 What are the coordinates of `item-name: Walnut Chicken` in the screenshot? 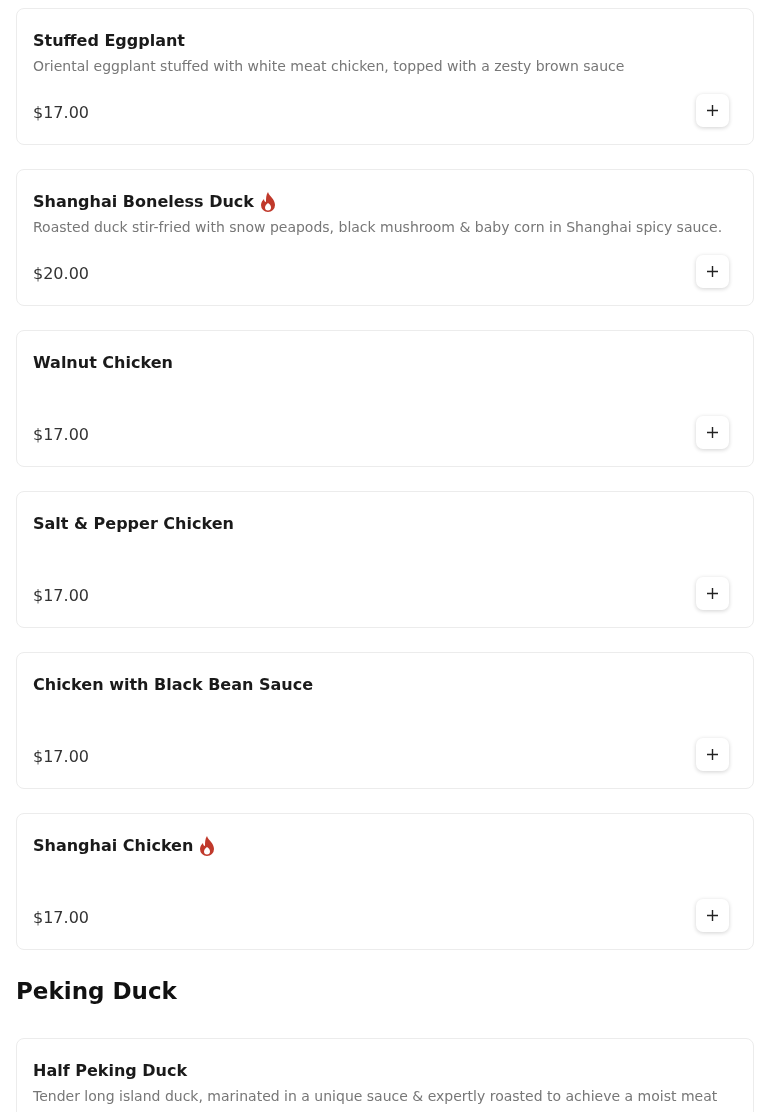 It's located at (103, 363).